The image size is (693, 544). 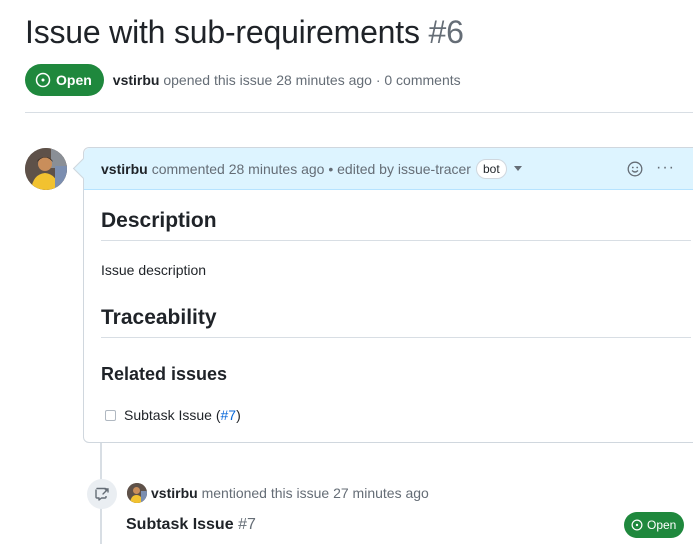 I want to click on task-issue-link: #7, so click(x=229, y=415).